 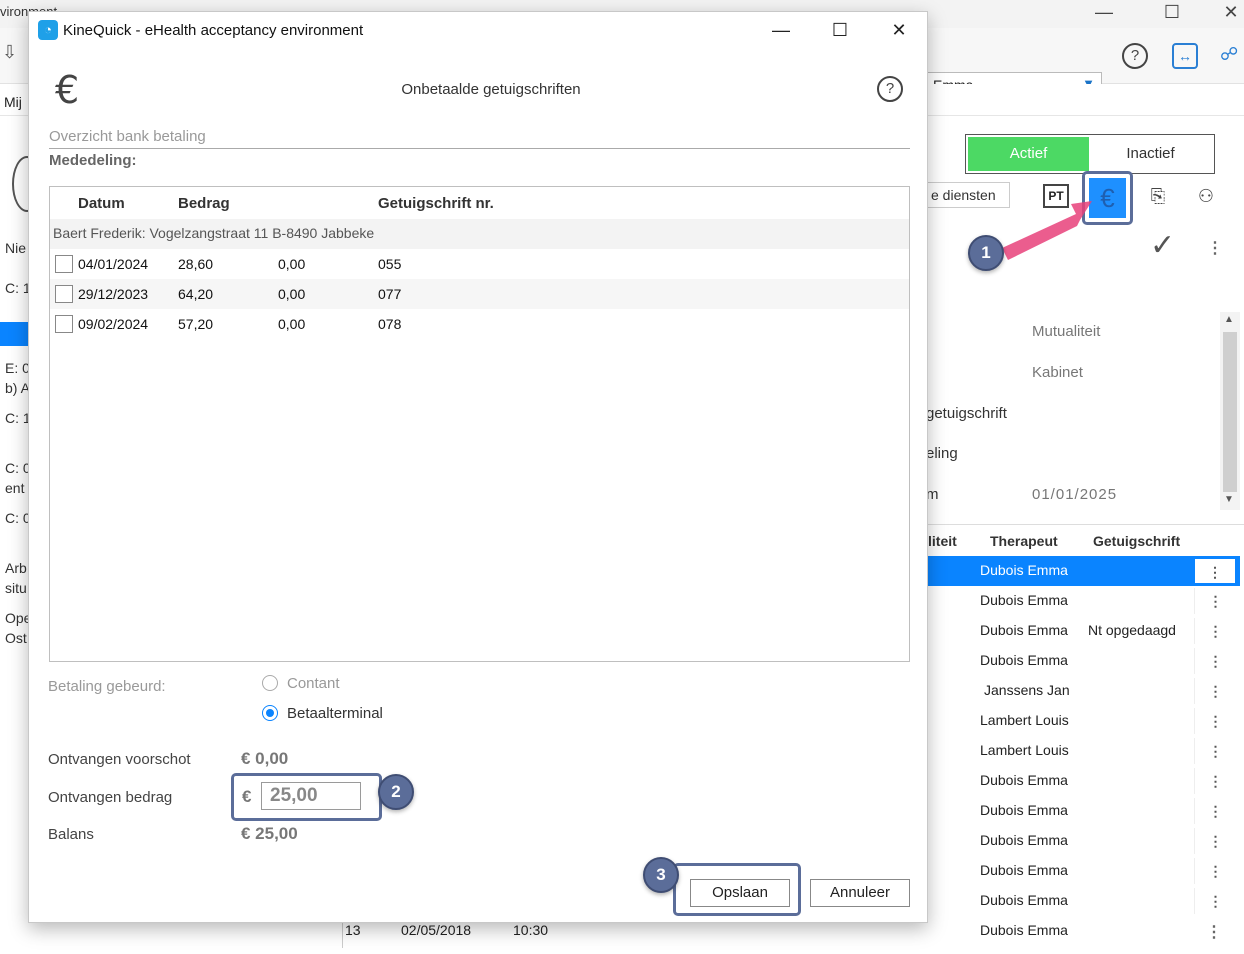 What do you see at coordinates (1047, 230) in the screenshot?
I see `annotation-arrow` at bounding box center [1047, 230].